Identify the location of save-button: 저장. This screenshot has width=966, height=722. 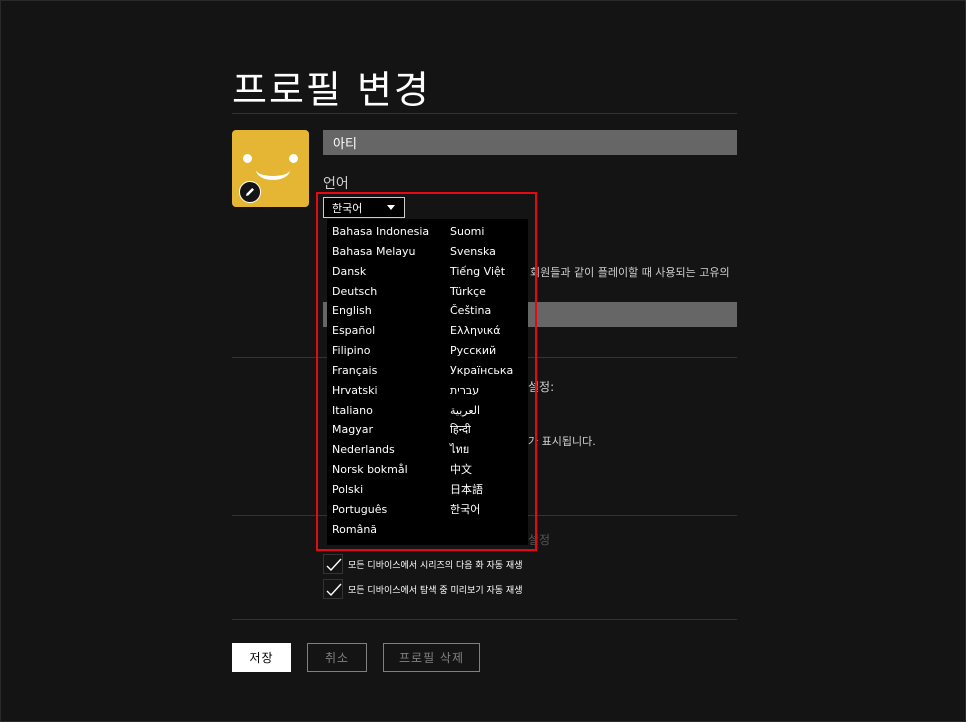
(261, 657).